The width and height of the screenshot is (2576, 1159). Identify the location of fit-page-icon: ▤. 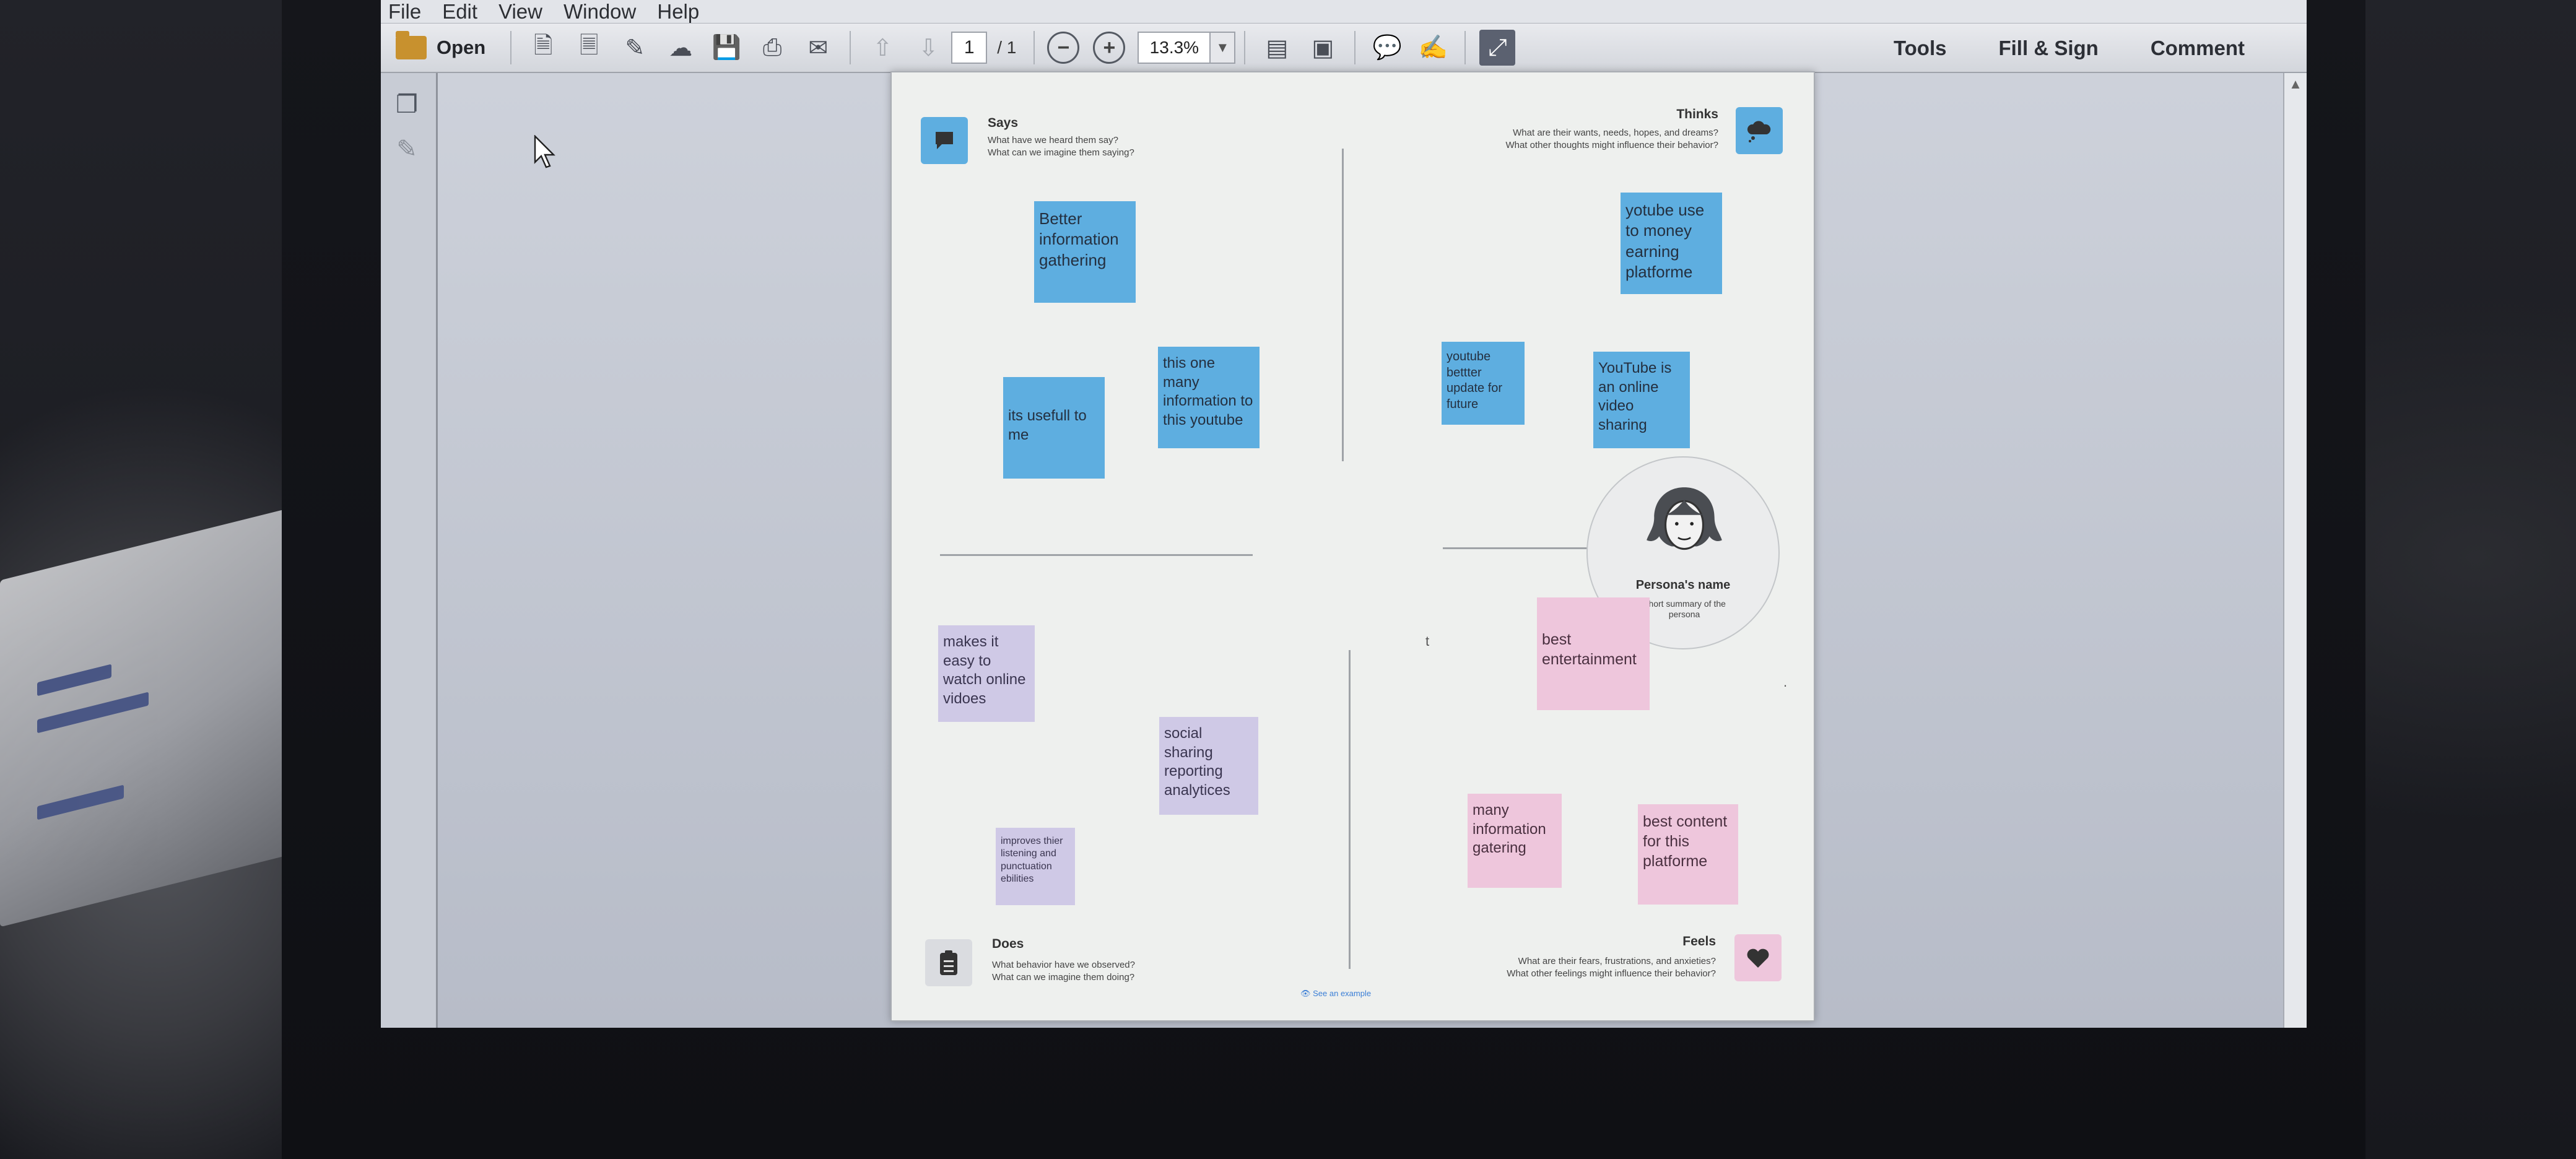
(1277, 48).